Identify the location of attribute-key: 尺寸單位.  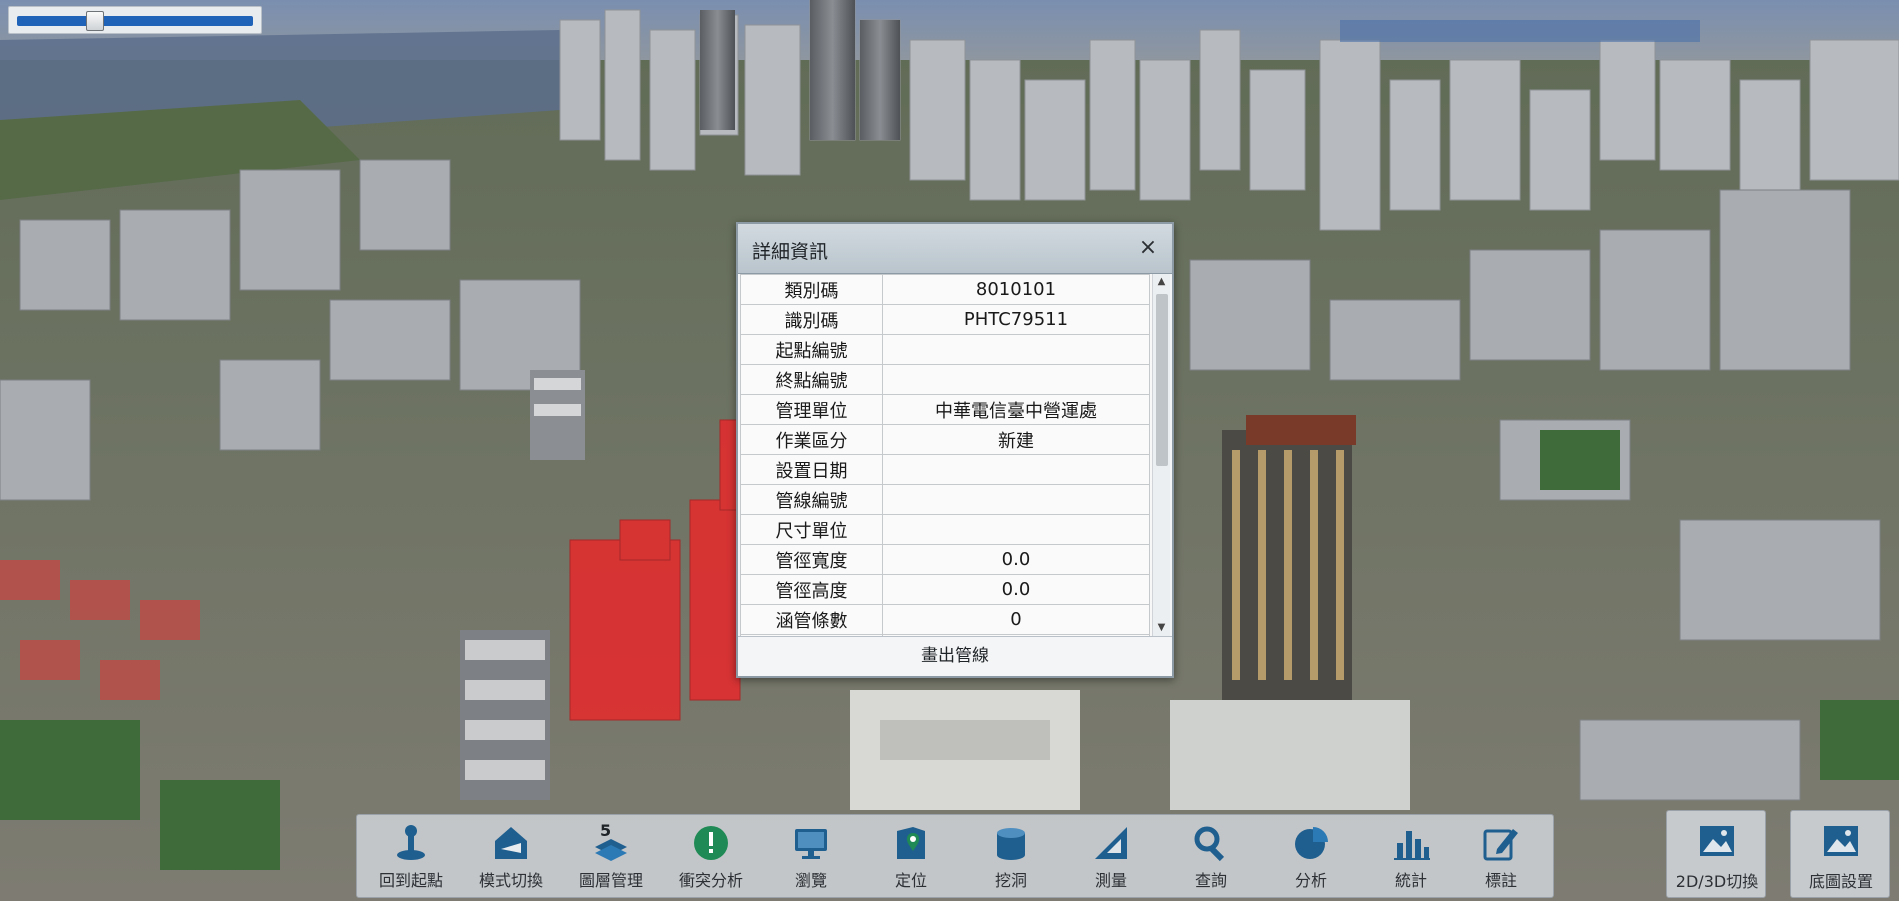
(811, 529).